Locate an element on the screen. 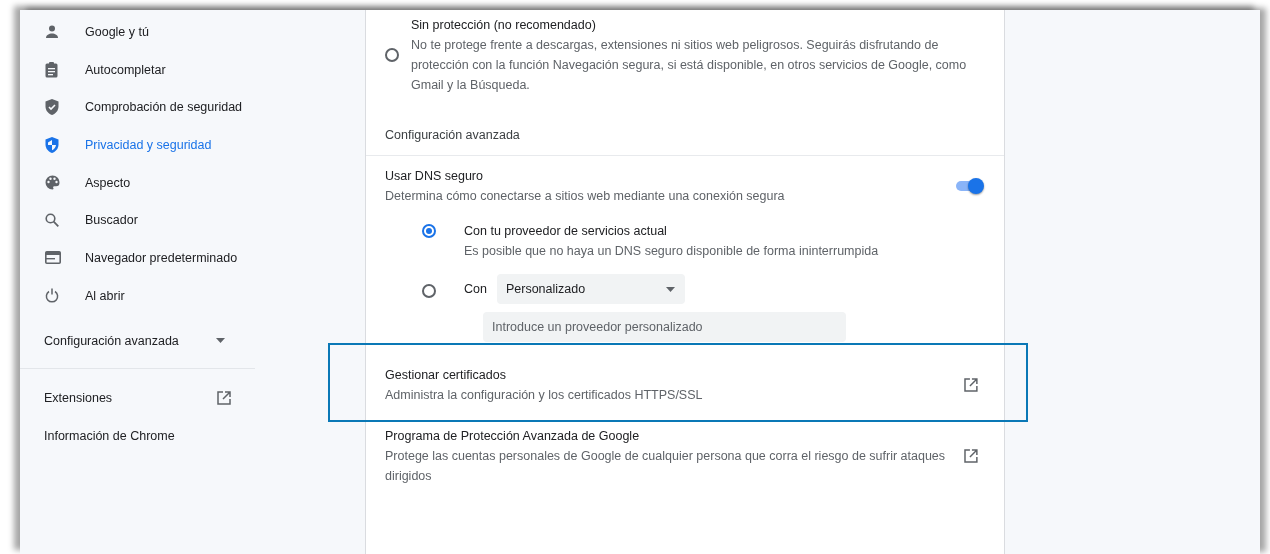 Image resolution: width=1270 pixels, height=554 pixels. settings-link-row: Programa de Protección Avanzada de Google Protege las cuentas personales de Google de cualquier persona que corra el riesgo de sufrir ataques dirigidos is located at coordinates (685, 456).